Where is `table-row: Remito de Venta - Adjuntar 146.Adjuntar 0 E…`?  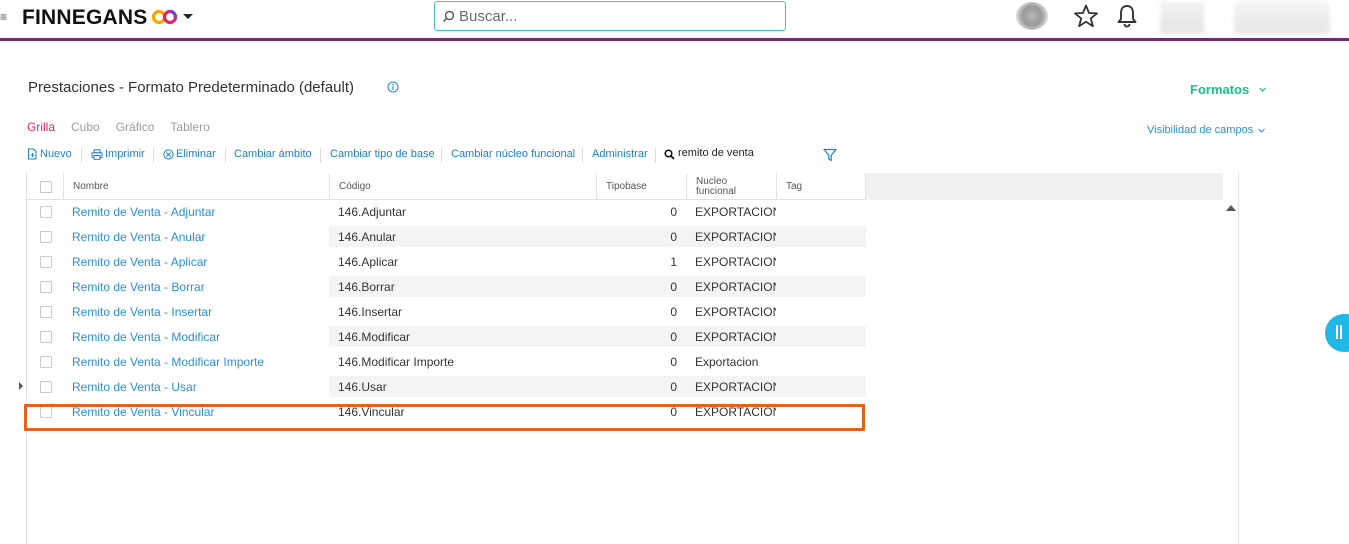
table-row: Remito de Venta - Adjuntar 146.Adjuntar 0 E… is located at coordinates (446, 213).